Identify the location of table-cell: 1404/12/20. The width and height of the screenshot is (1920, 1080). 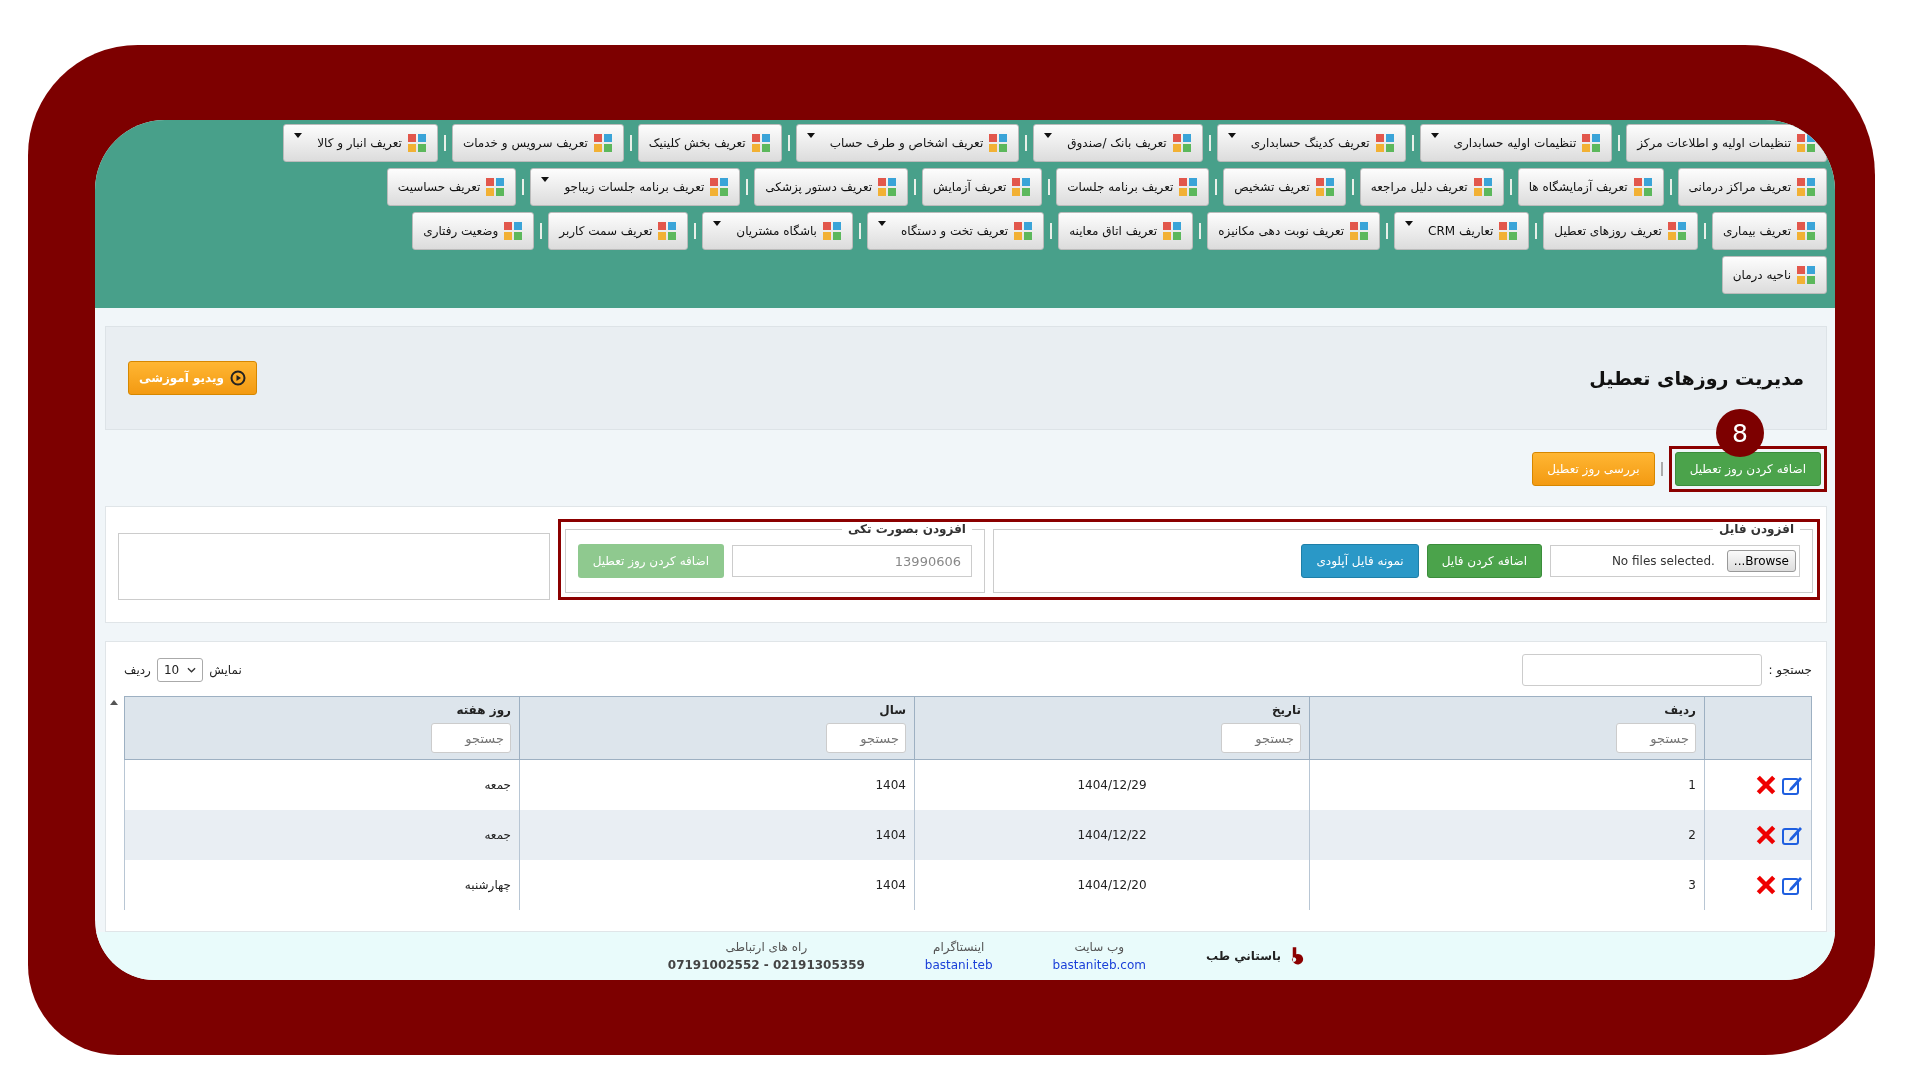
(1112, 885).